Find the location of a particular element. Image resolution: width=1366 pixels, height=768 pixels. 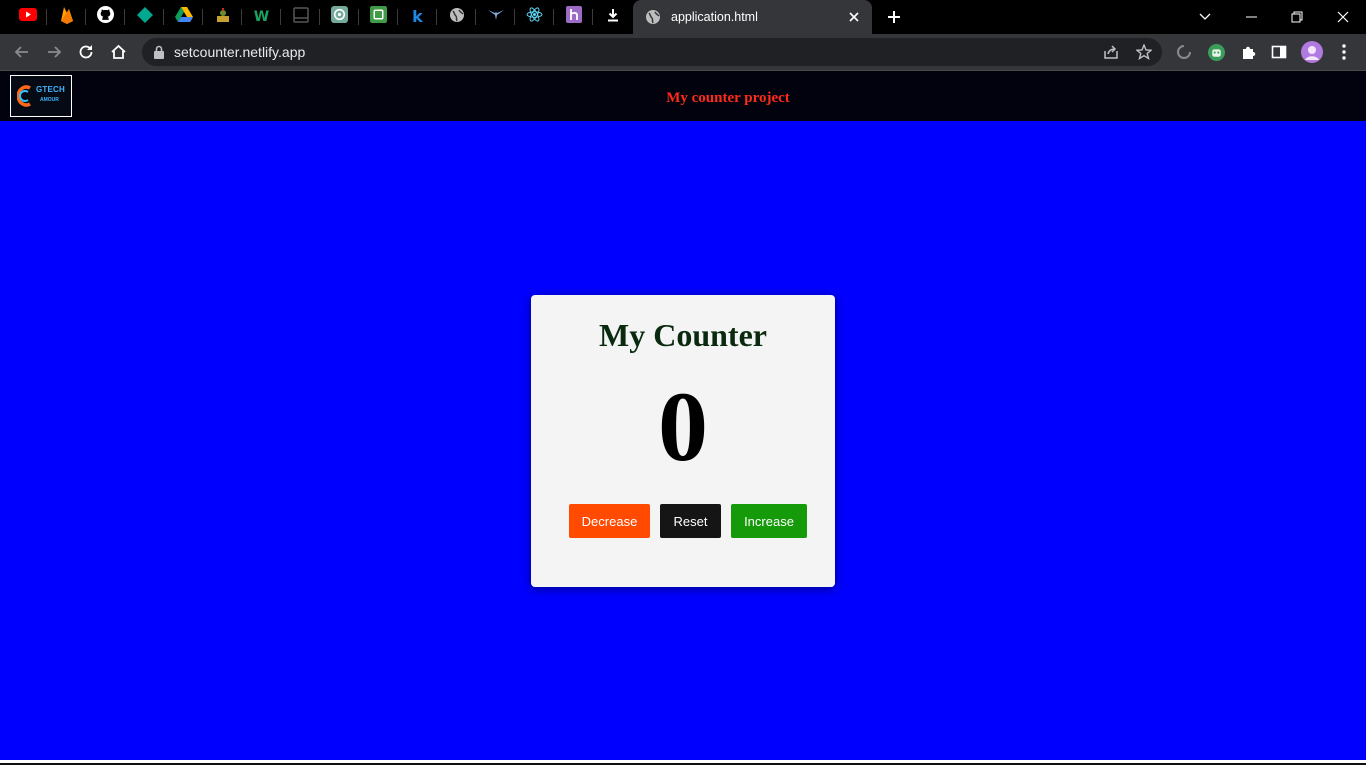

site-icon is located at coordinates (223, 17).